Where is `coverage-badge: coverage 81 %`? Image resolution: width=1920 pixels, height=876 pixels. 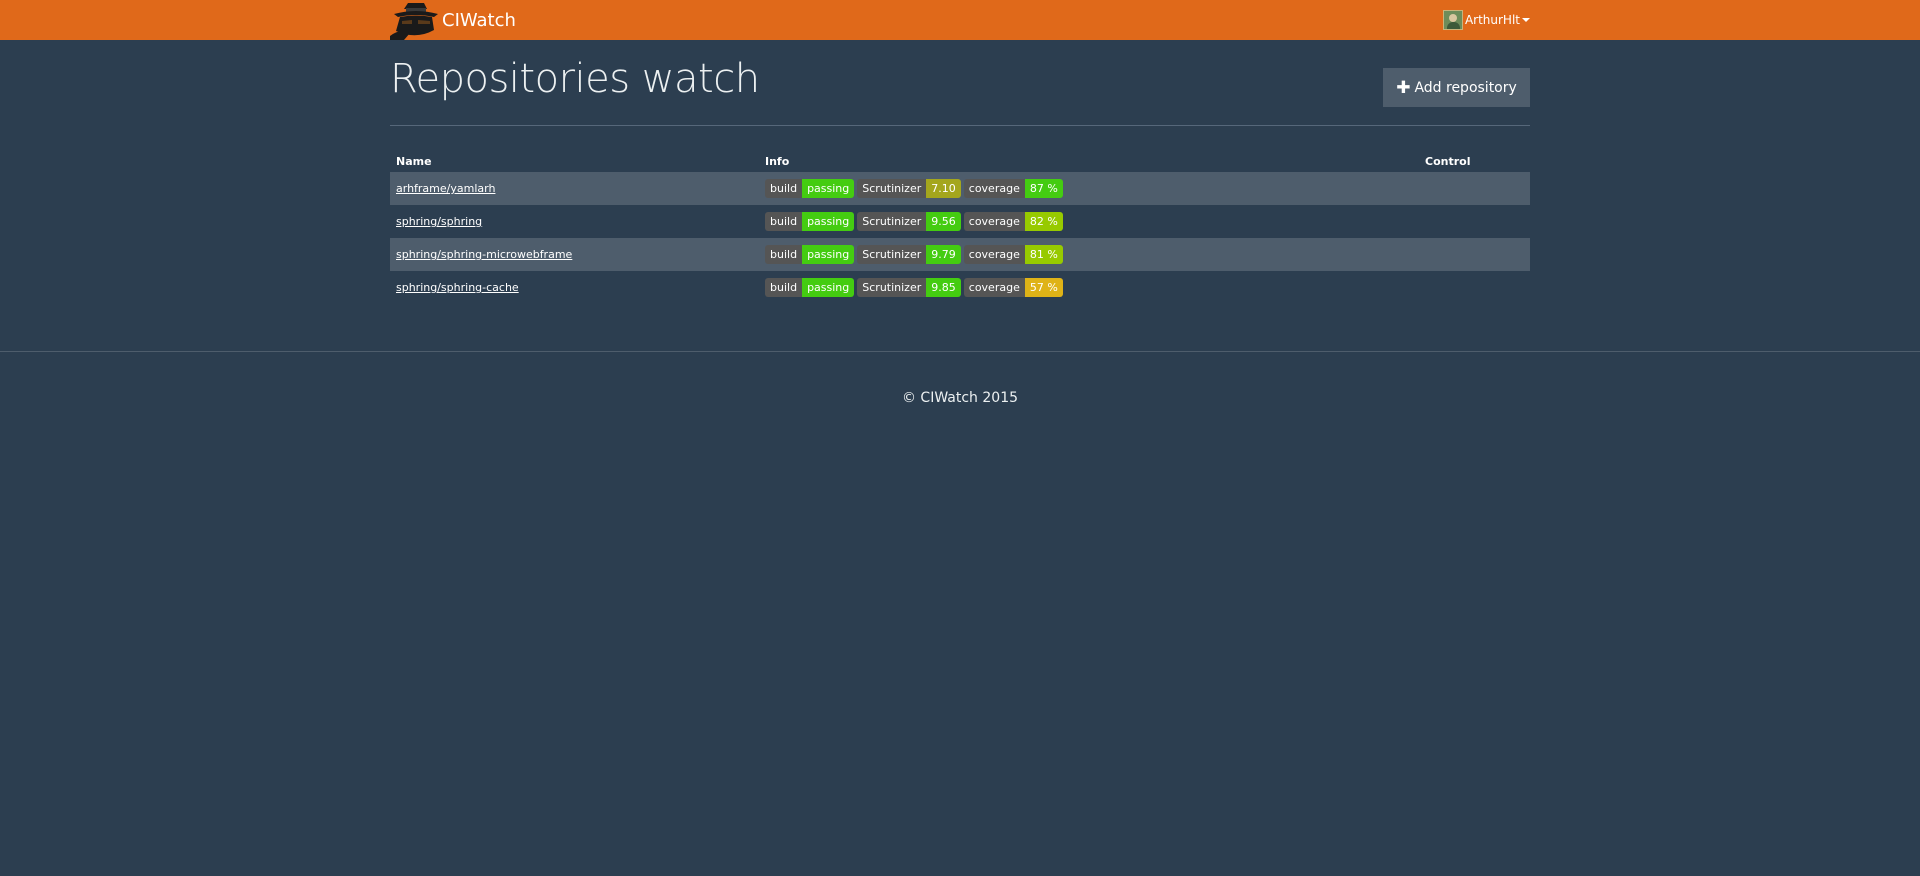
coverage-badge: coverage 81 % is located at coordinates (1013, 254).